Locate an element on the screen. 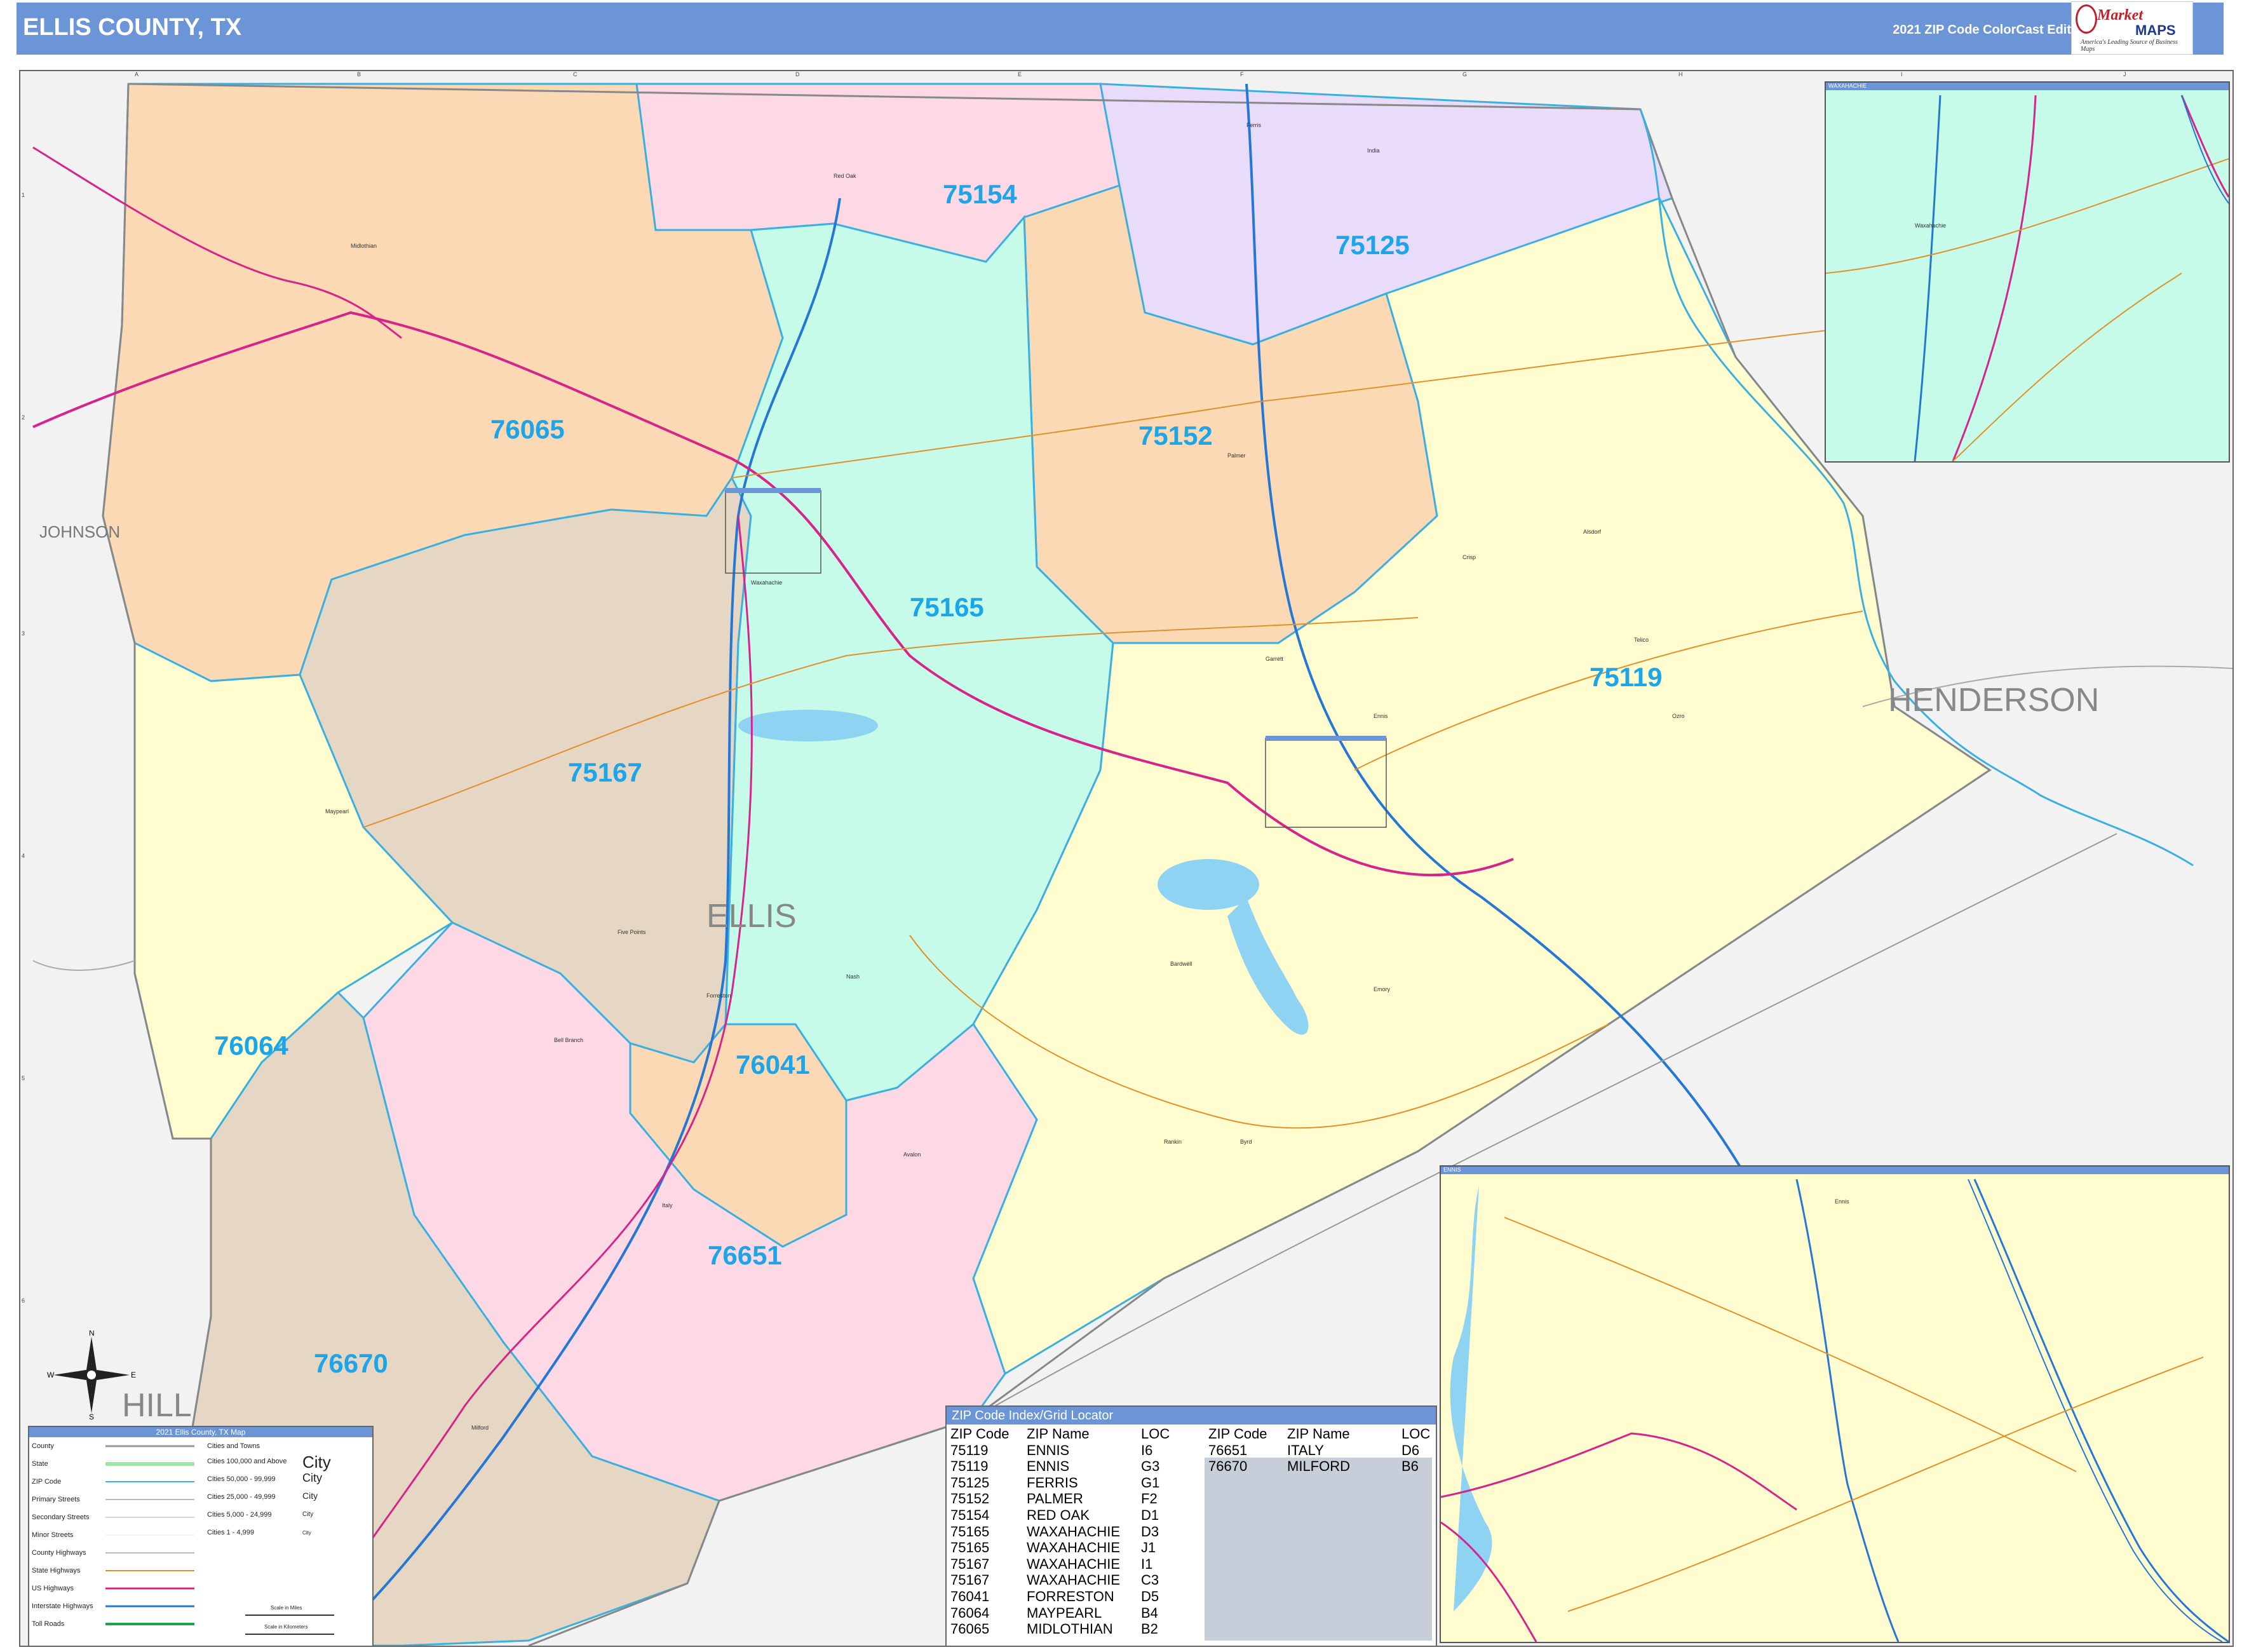 The image size is (2242, 1652). grid-col-label: J is located at coordinates (2124, 75).